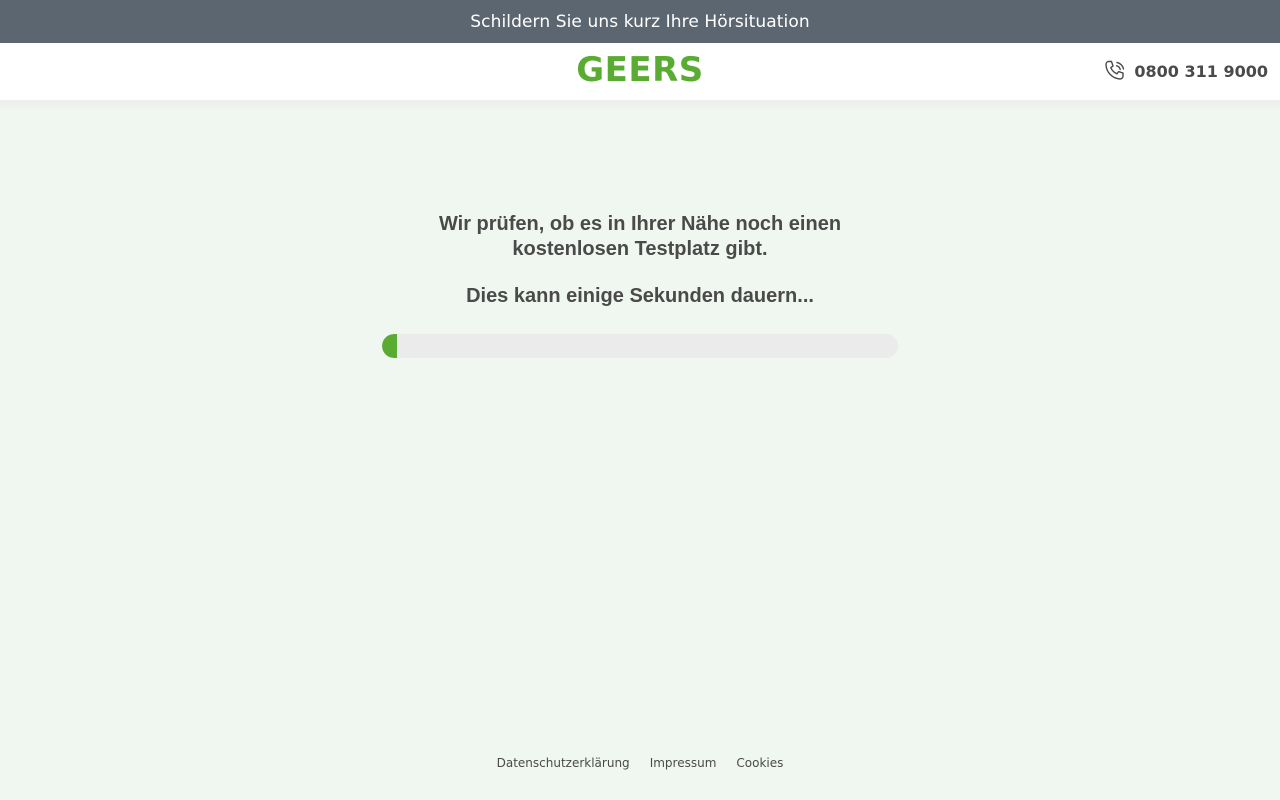 This screenshot has width=1280, height=800. I want to click on top-banner: Schildern Sie uns kurz Ihre Hörsituation, so click(640, 21).